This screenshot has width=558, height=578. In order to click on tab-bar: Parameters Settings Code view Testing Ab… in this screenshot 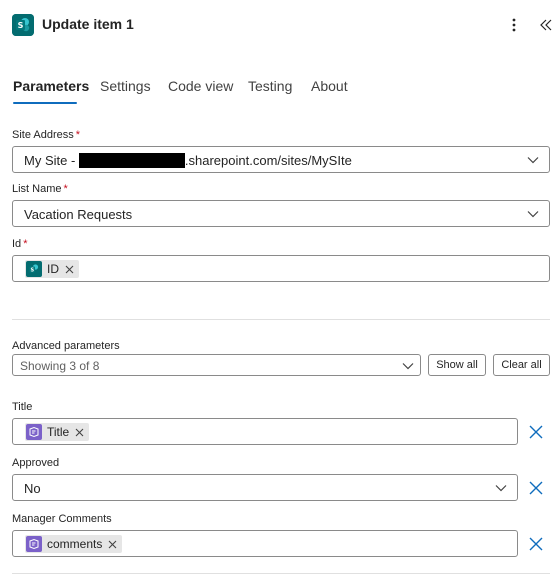, I will do `click(279, 91)`.